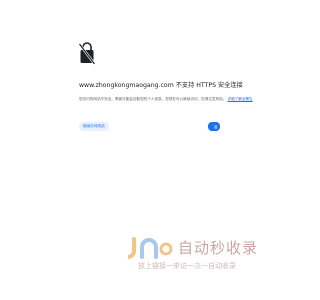 This screenshot has height=300, width=320. Describe the element at coordinates (87, 53) in the screenshot. I see `lock-broken-icon` at that location.